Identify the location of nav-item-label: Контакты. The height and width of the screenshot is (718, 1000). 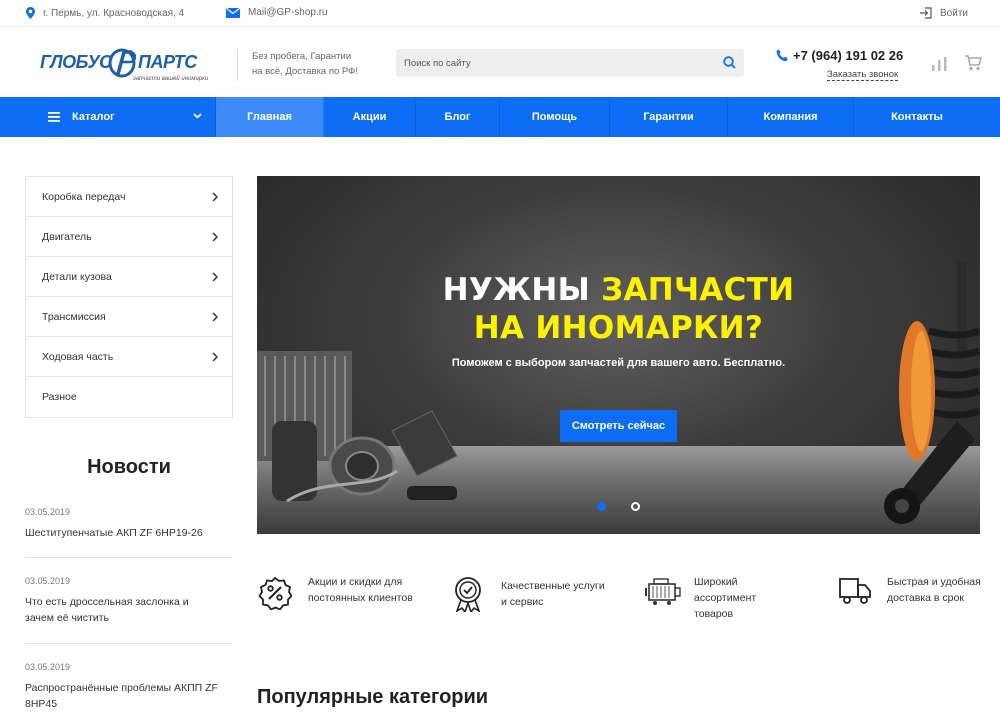
(917, 117).